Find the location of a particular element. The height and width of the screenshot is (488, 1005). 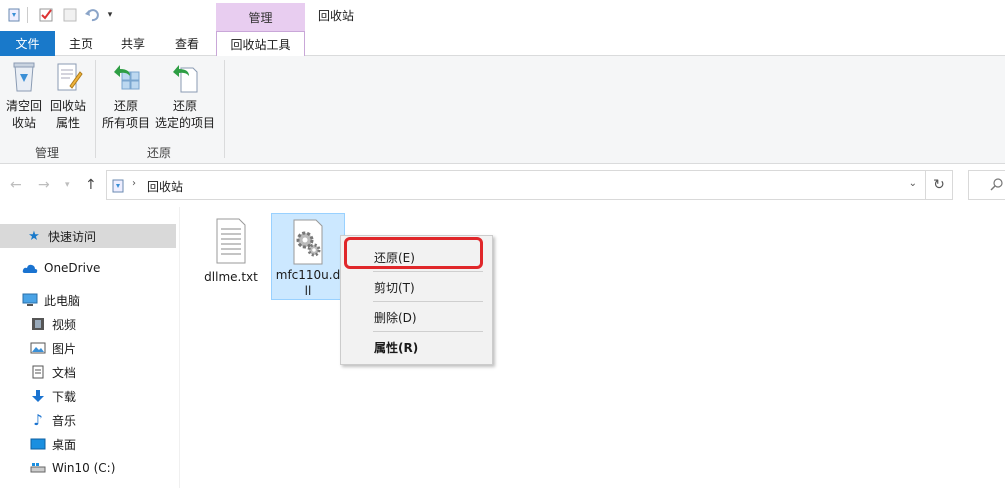

file-item: dllme.txt is located at coordinates (231, 249).